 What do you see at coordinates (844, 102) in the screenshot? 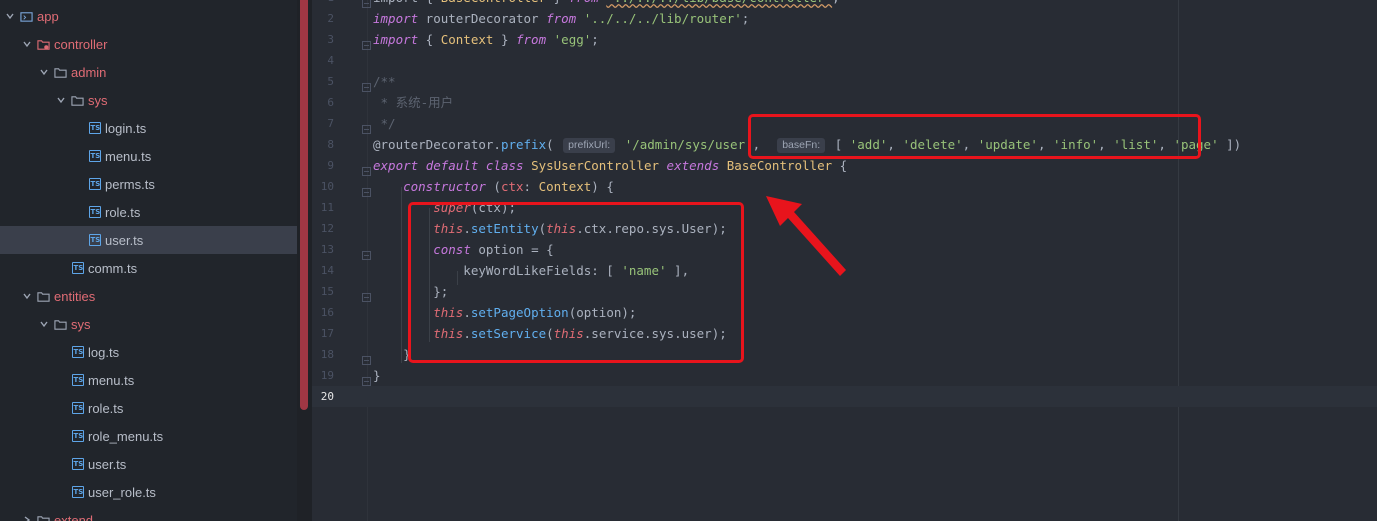
I see `code-line: 6 * 系统-用户` at bounding box center [844, 102].